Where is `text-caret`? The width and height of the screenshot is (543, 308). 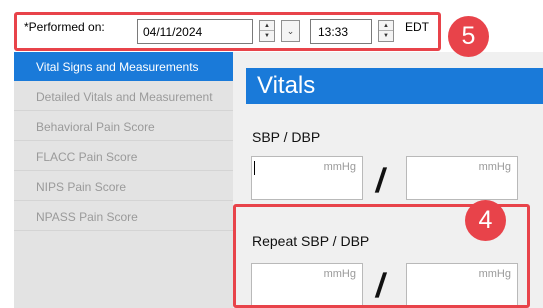
text-caret is located at coordinates (254, 168).